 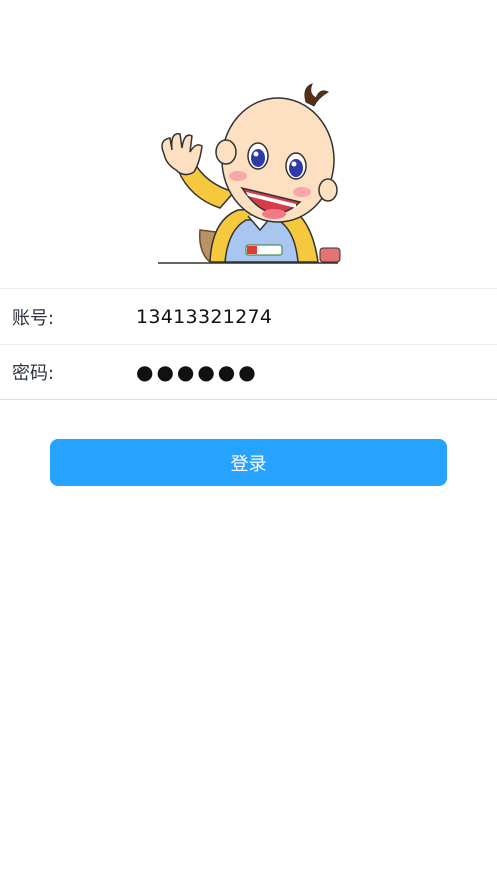 I want to click on password-input: ●●●●●●, so click(x=197, y=372).